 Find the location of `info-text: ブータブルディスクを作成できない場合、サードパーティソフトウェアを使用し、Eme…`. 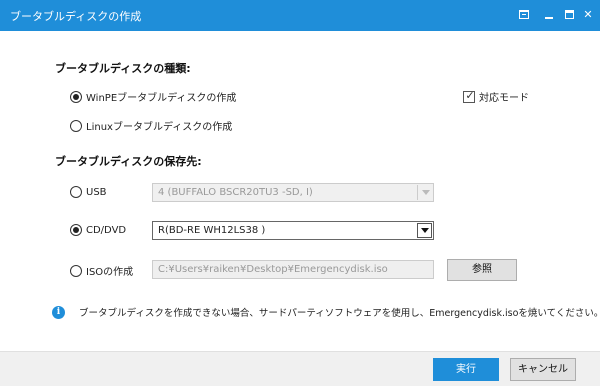

info-text: ブータブルディスクを作成できない場合、サードパーティソフトウェアを使用し、Eme… is located at coordinates (339, 313).